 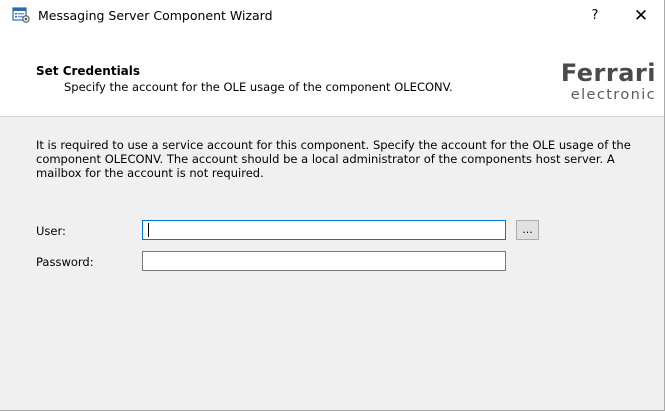 What do you see at coordinates (613, 95) in the screenshot?
I see `logo-wordmark-bottom: electronic` at bounding box center [613, 95].